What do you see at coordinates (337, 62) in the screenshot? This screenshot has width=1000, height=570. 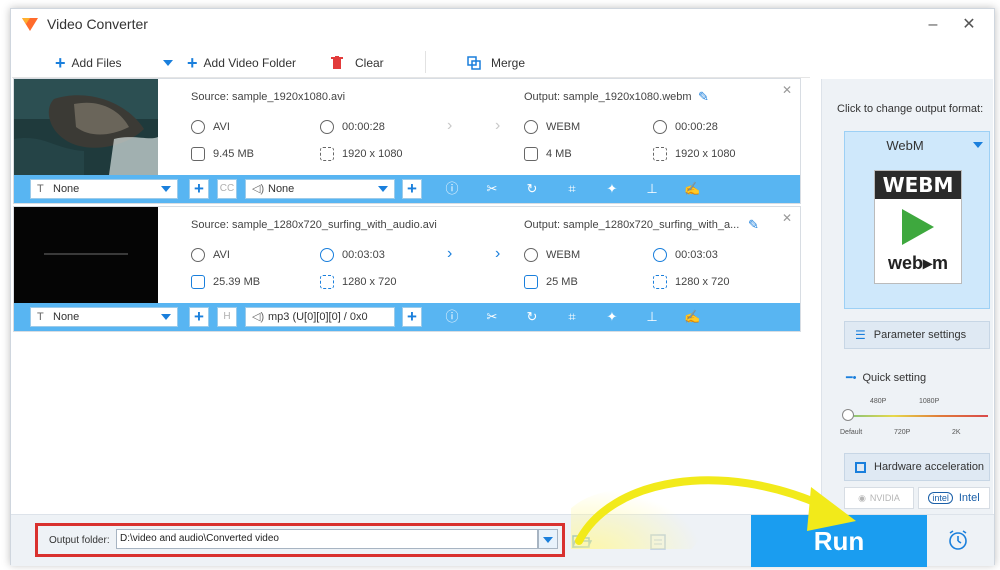 I see `trash-icon` at bounding box center [337, 62].